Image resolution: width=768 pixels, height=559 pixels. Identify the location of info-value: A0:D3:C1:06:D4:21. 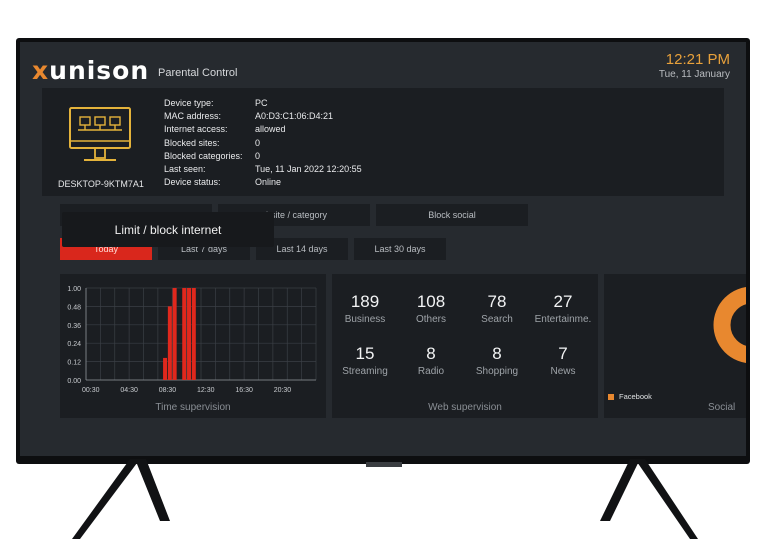
(294, 116).